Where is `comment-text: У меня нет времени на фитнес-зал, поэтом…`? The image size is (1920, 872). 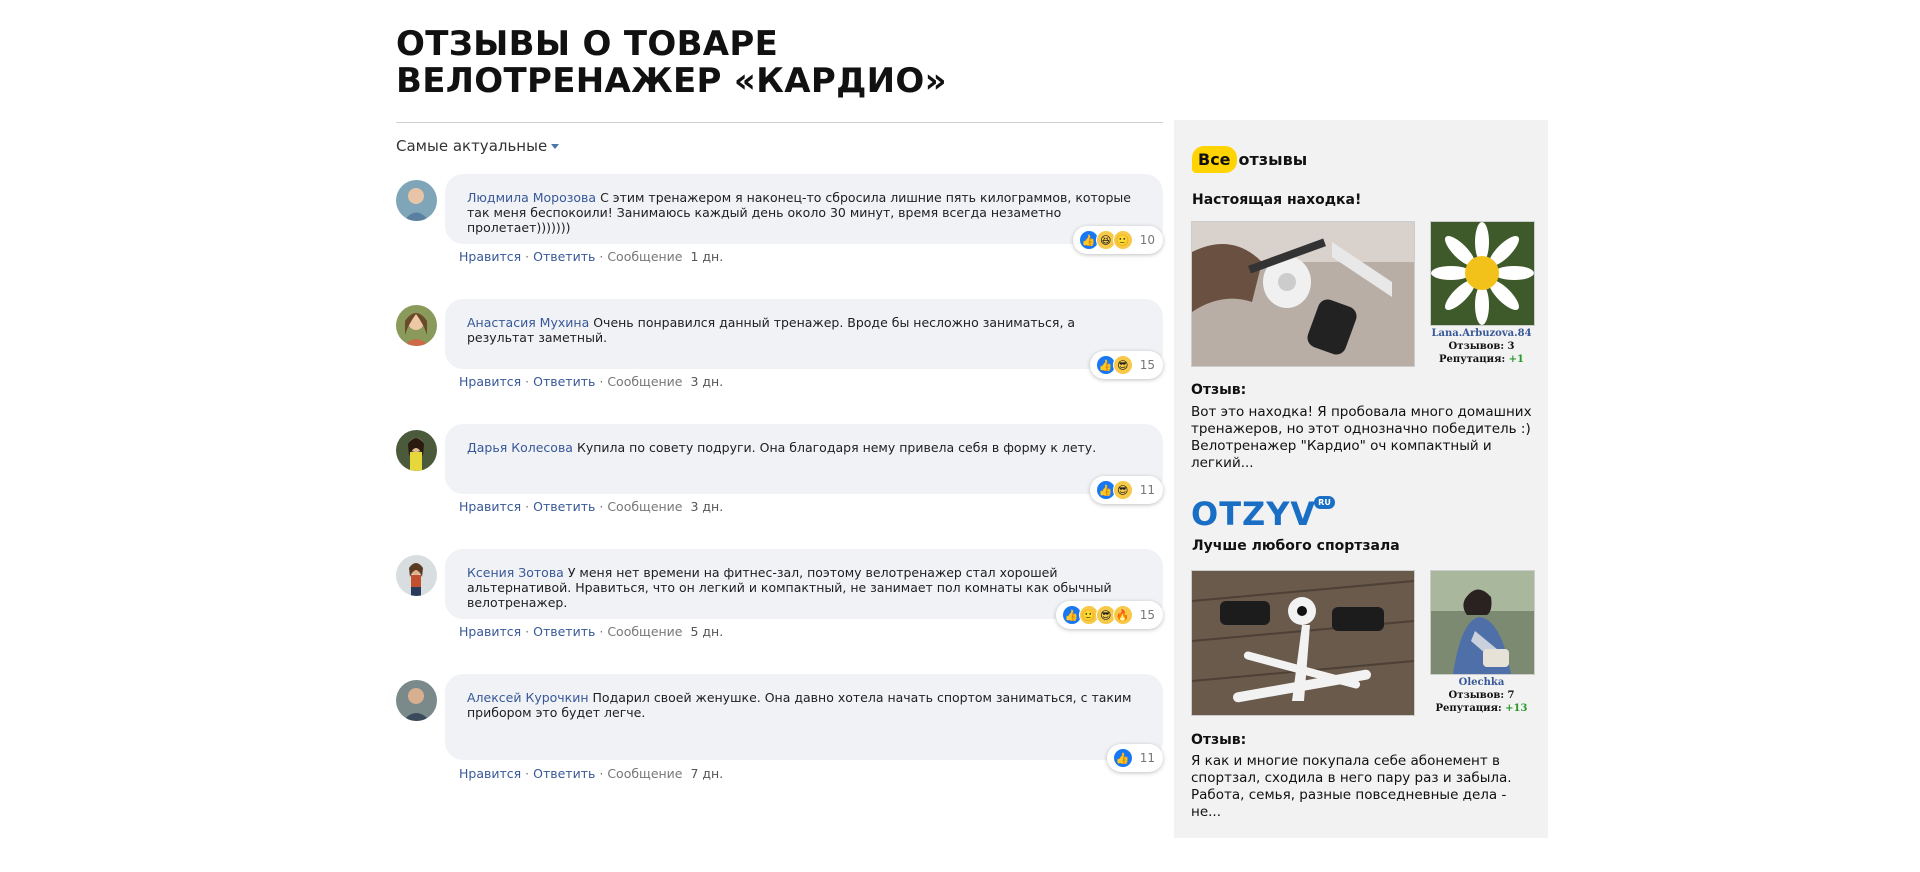 comment-text: У меня нет времени на фитнес-зал, поэтом… is located at coordinates (789, 587).